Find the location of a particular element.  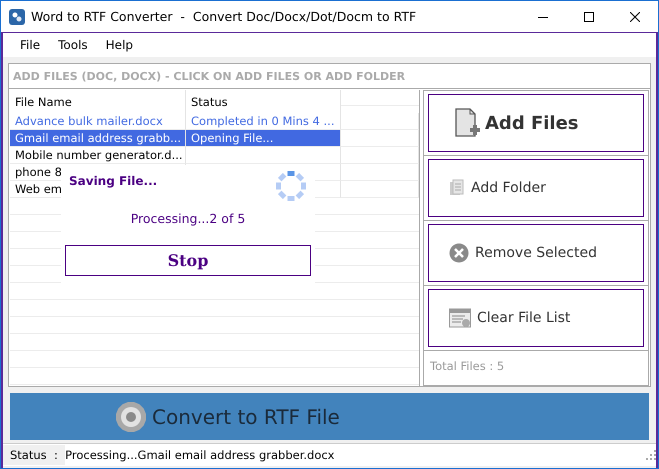

column-header: Status is located at coordinates (263, 101).